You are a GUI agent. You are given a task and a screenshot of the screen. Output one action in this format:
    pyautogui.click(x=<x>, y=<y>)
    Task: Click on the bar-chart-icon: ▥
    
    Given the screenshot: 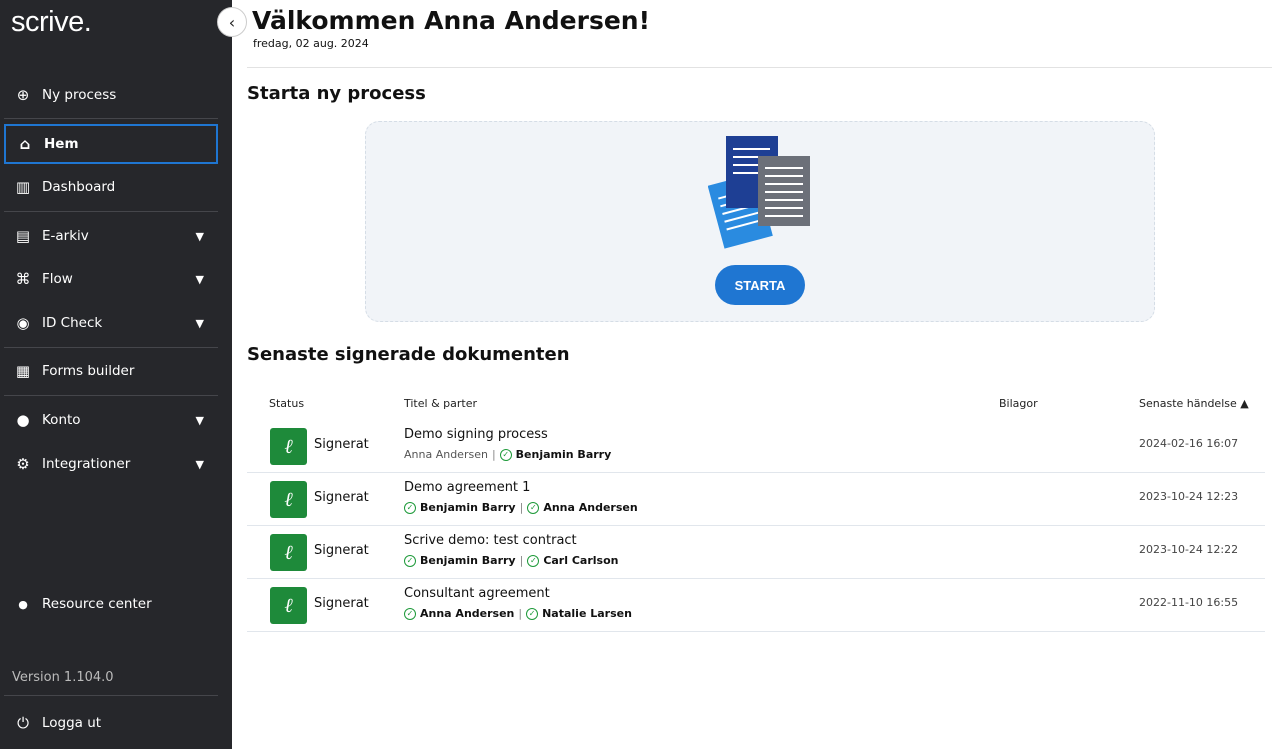 What is the action you would take?
    pyautogui.click(x=23, y=187)
    